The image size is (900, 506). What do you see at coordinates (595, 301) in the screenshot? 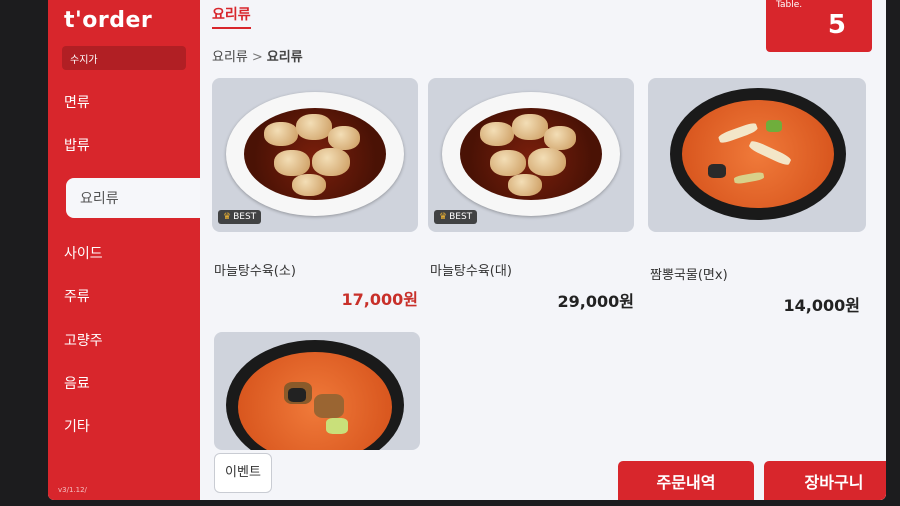
I see `menu-item-price: 29,000원` at bounding box center [595, 301].